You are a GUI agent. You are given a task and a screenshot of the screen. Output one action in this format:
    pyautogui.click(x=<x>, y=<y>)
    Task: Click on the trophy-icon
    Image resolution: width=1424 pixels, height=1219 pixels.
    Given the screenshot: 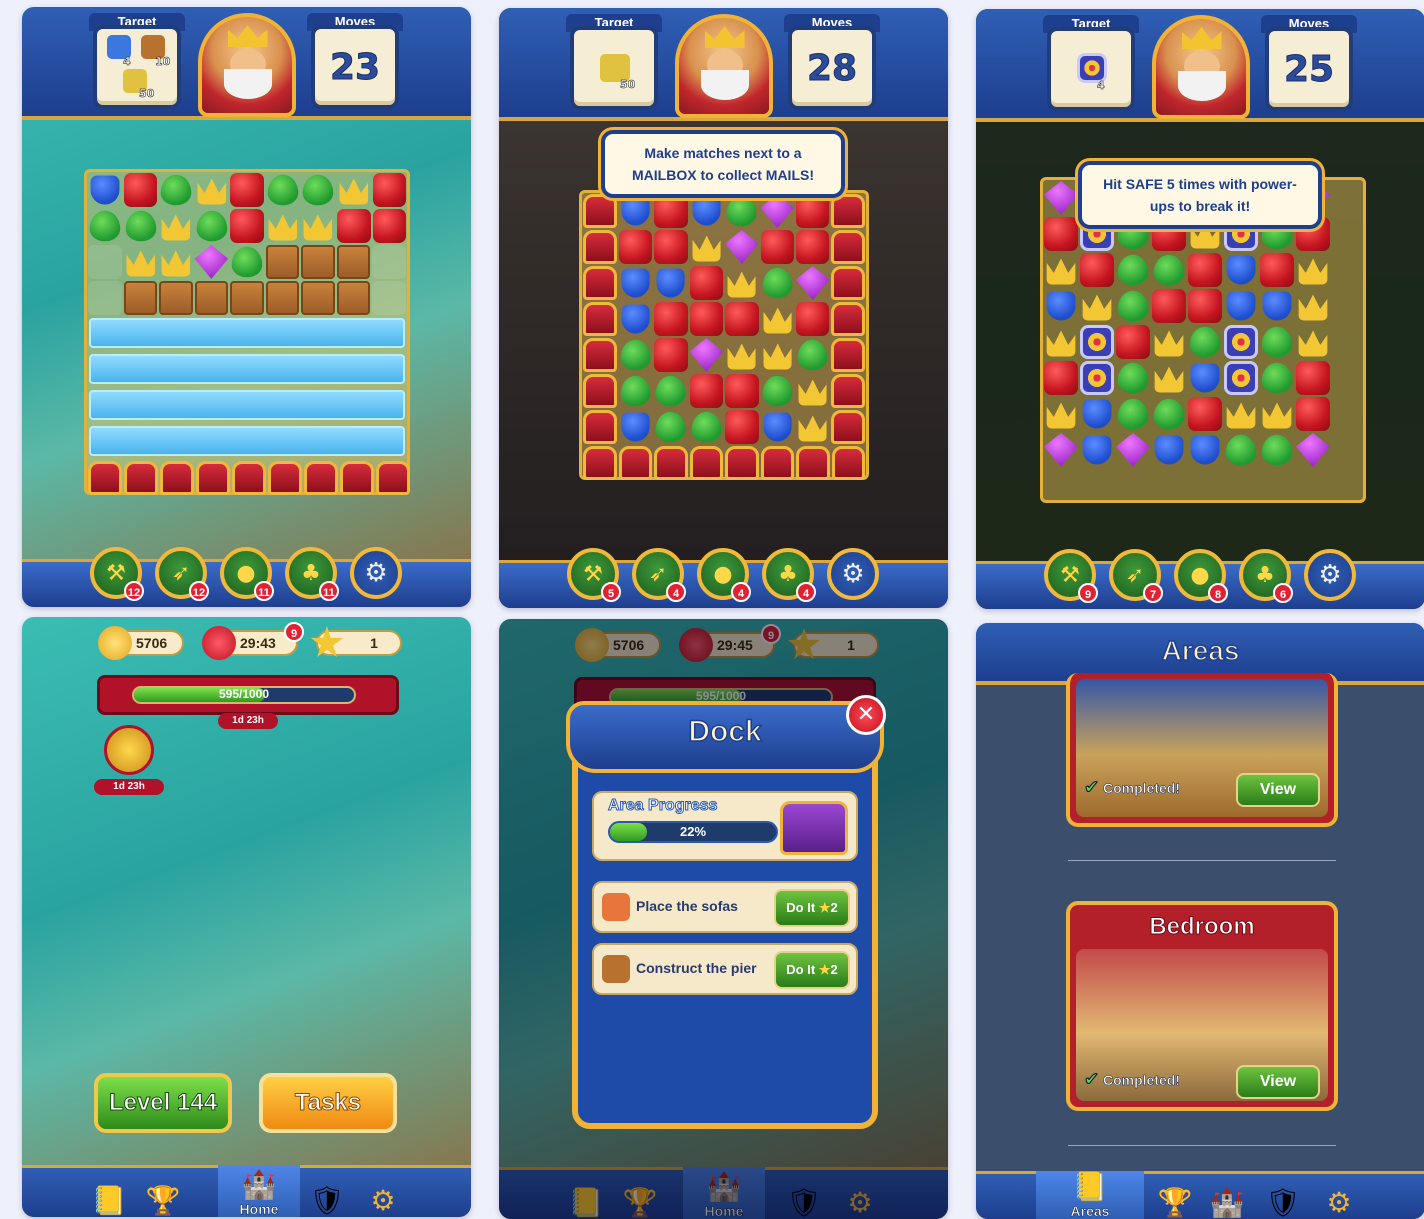 What is the action you would take?
    pyautogui.click(x=129, y=750)
    